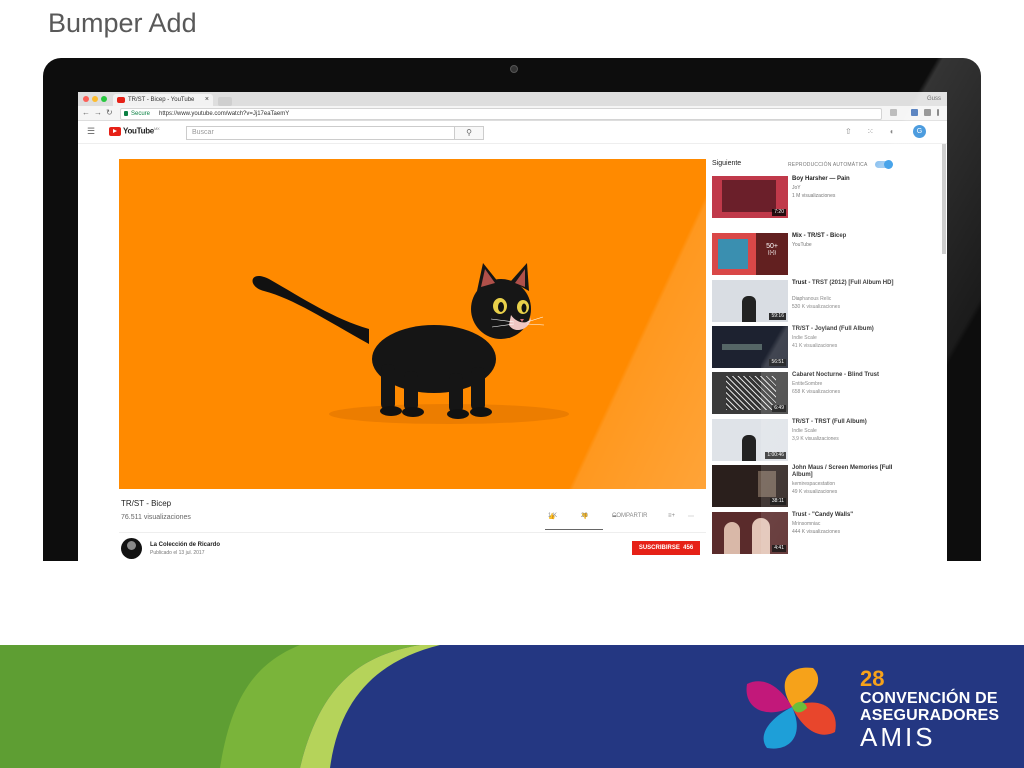 The image size is (1024, 768). Describe the element at coordinates (121, 100) in the screenshot. I see `youtube-favicon-icon` at that location.